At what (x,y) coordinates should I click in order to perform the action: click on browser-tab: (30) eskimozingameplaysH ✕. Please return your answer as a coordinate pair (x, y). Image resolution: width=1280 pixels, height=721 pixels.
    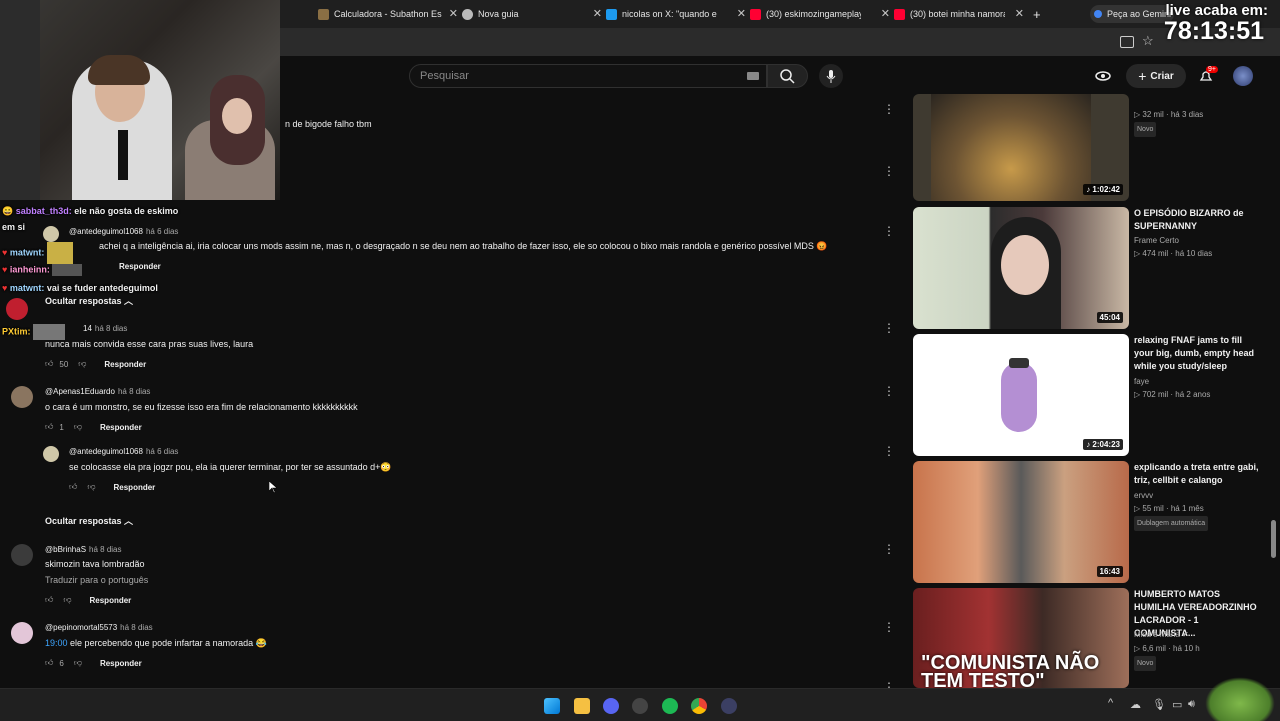
    Looking at the image, I should click on (820, 14).